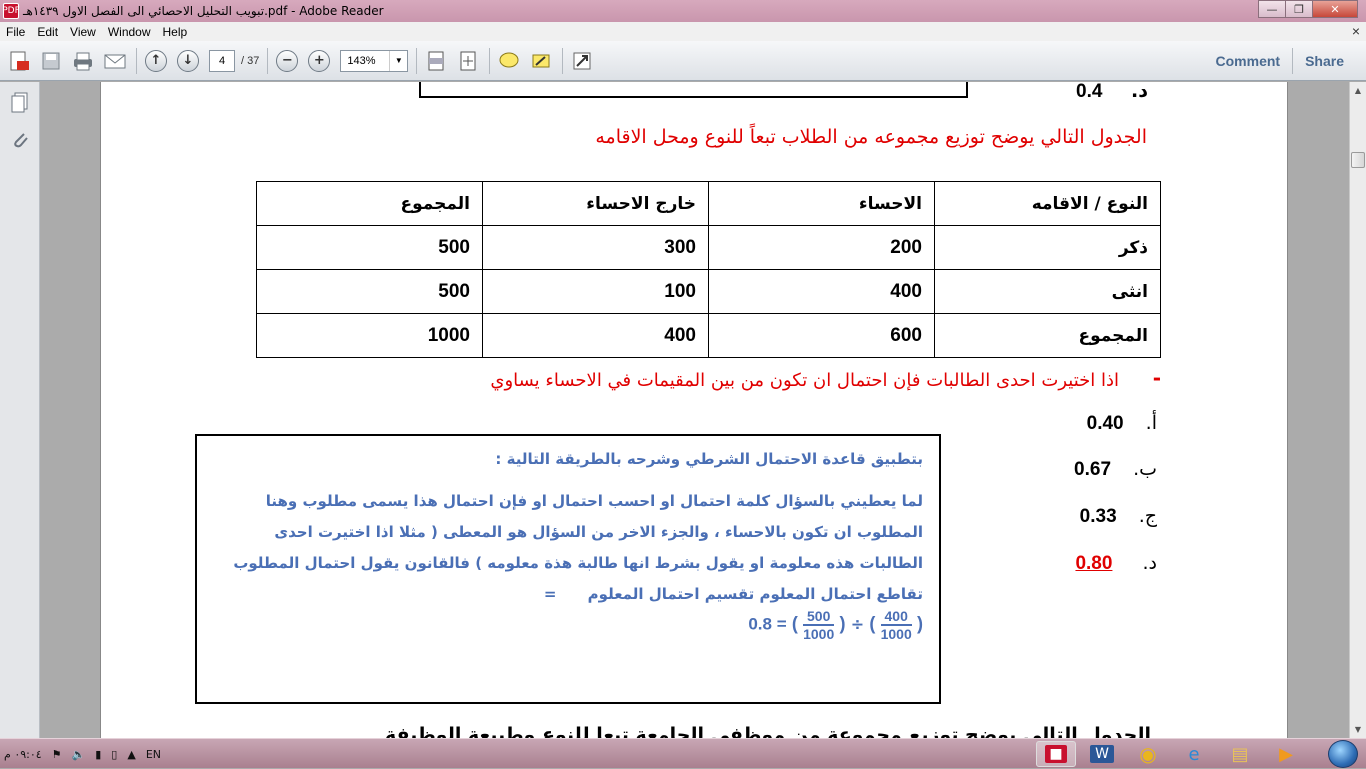 Image resolution: width=1366 pixels, height=769 pixels. Describe the element at coordinates (1056, 754) in the screenshot. I see `adobe-reader-task-icon: ■` at that location.